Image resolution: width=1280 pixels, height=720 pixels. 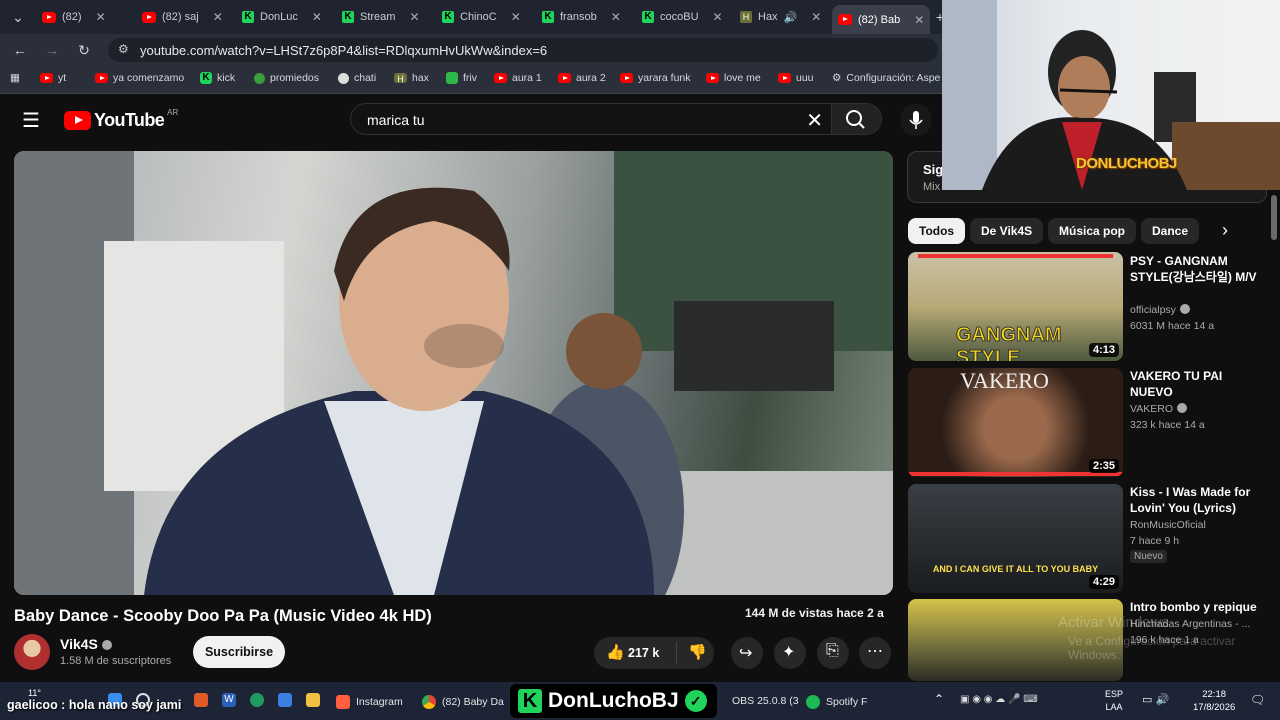 What do you see at coordinates (746, 17) in the screenshot?
I see `hax-icon: H` at bounding box center [746, 17].